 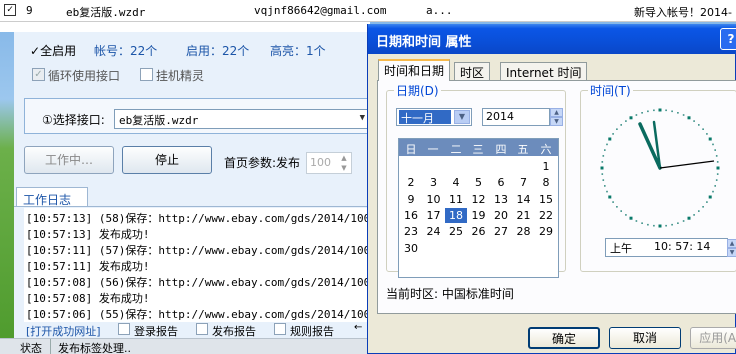 What do you see at coordinates (53, 50) in the screenshot?
I see `all-enabled-label: ✓全启用` at bounding box center [53, 50].